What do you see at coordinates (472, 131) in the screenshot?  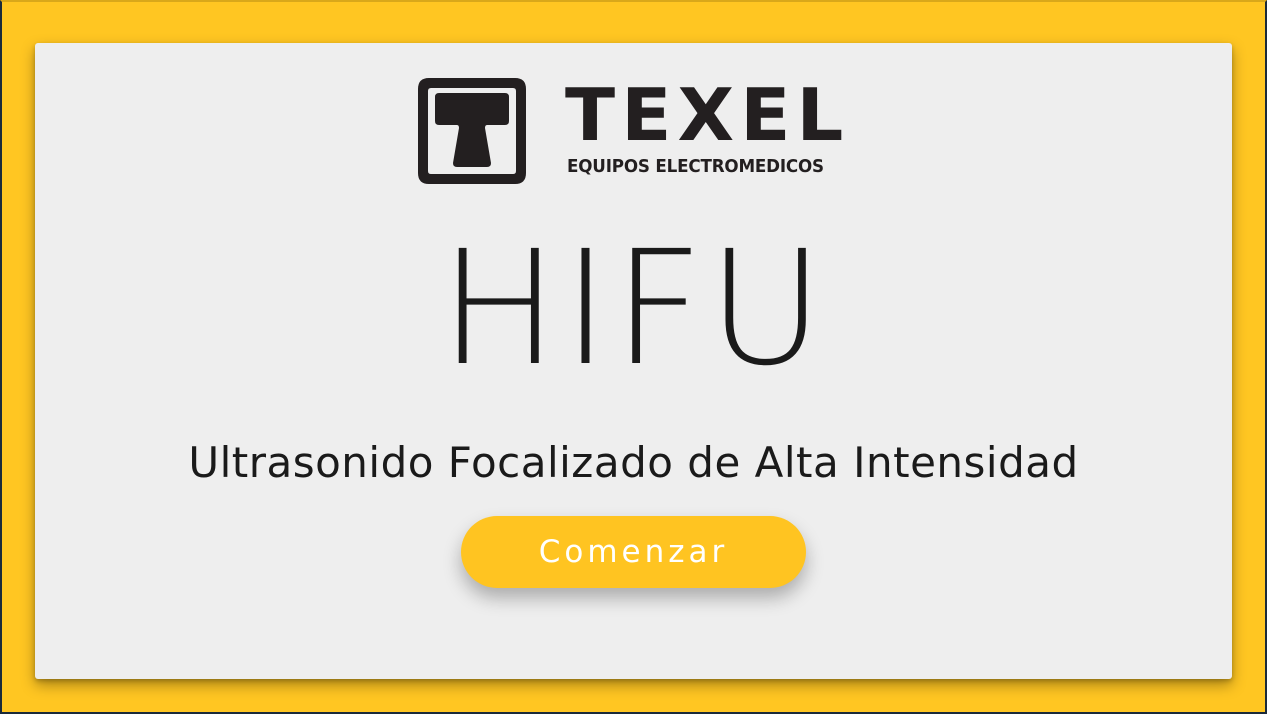 I see `texel-t-logo-icon` at bounding box center [472, 131].